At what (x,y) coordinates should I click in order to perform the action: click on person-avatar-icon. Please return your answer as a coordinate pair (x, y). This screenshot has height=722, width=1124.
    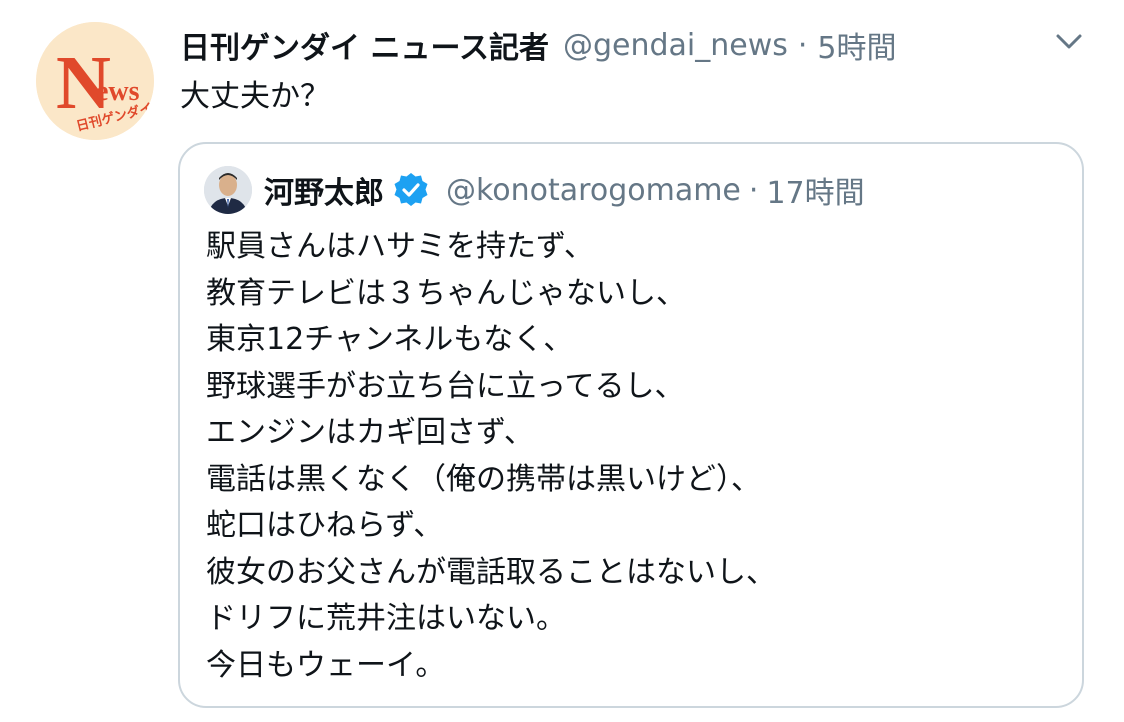
    Looking at the image, I should click on (228, 190).